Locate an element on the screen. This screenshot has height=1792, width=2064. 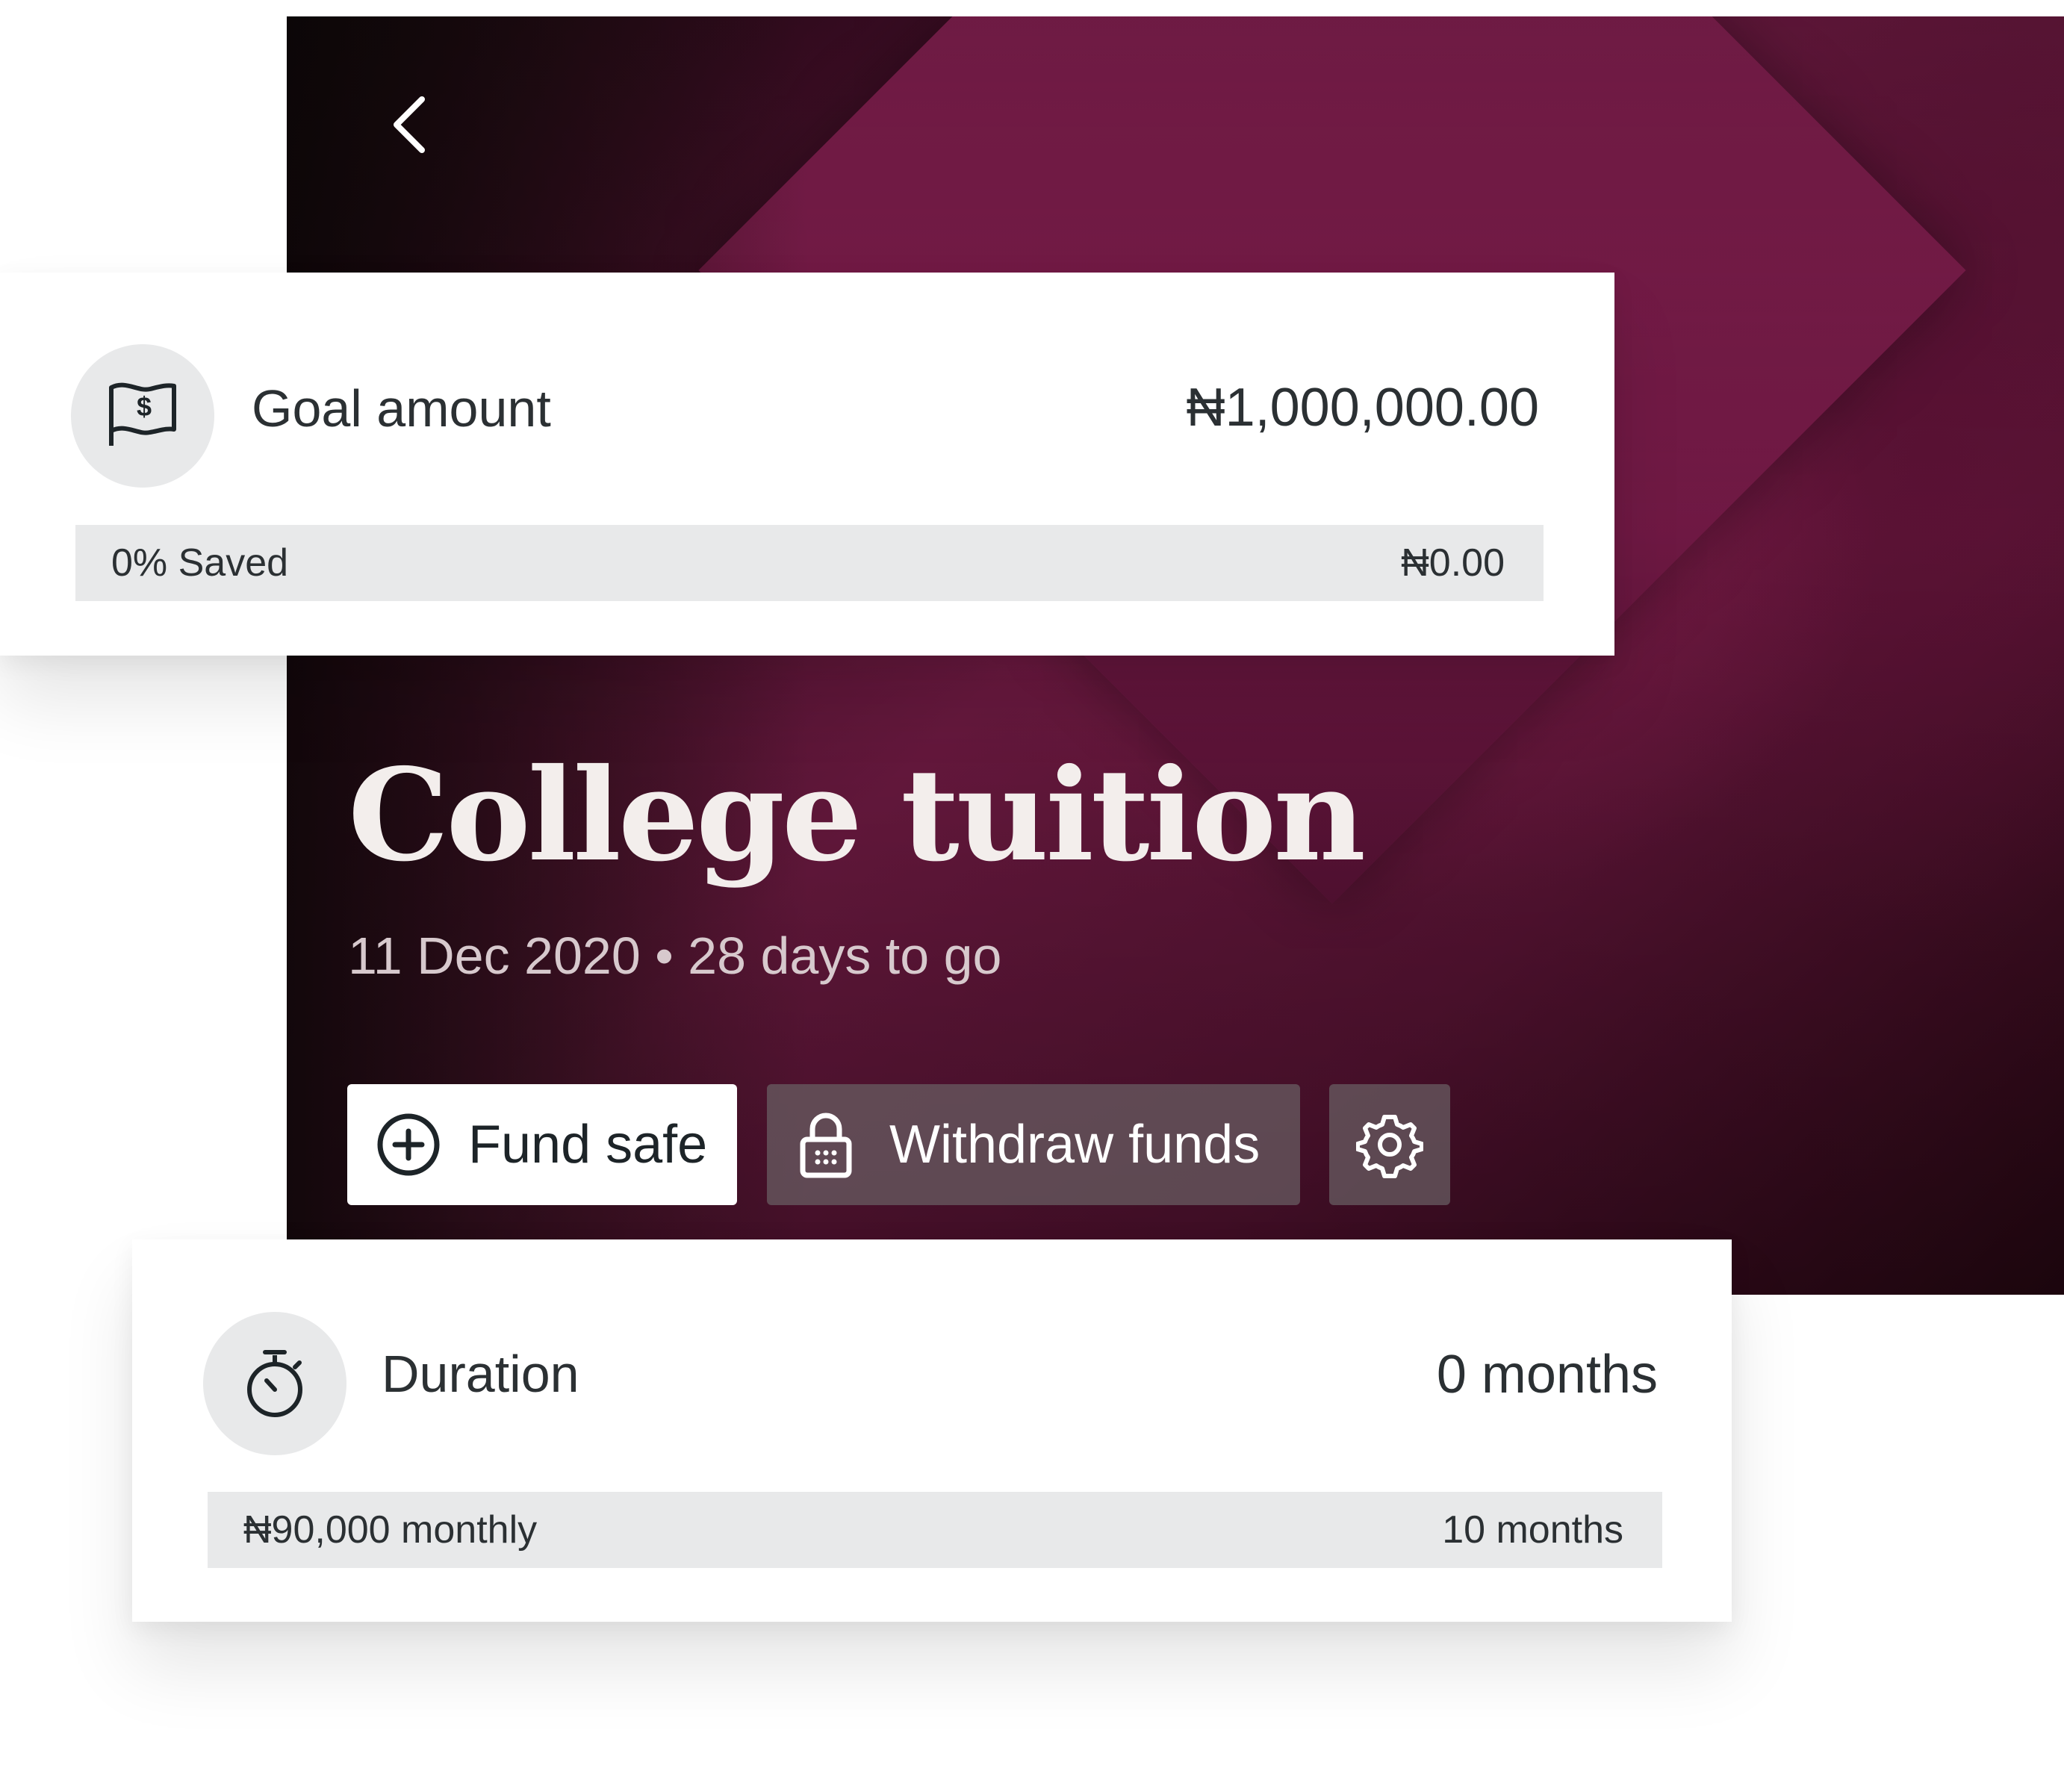
total-months: 10 months is located at coordinates (1532, 1530).